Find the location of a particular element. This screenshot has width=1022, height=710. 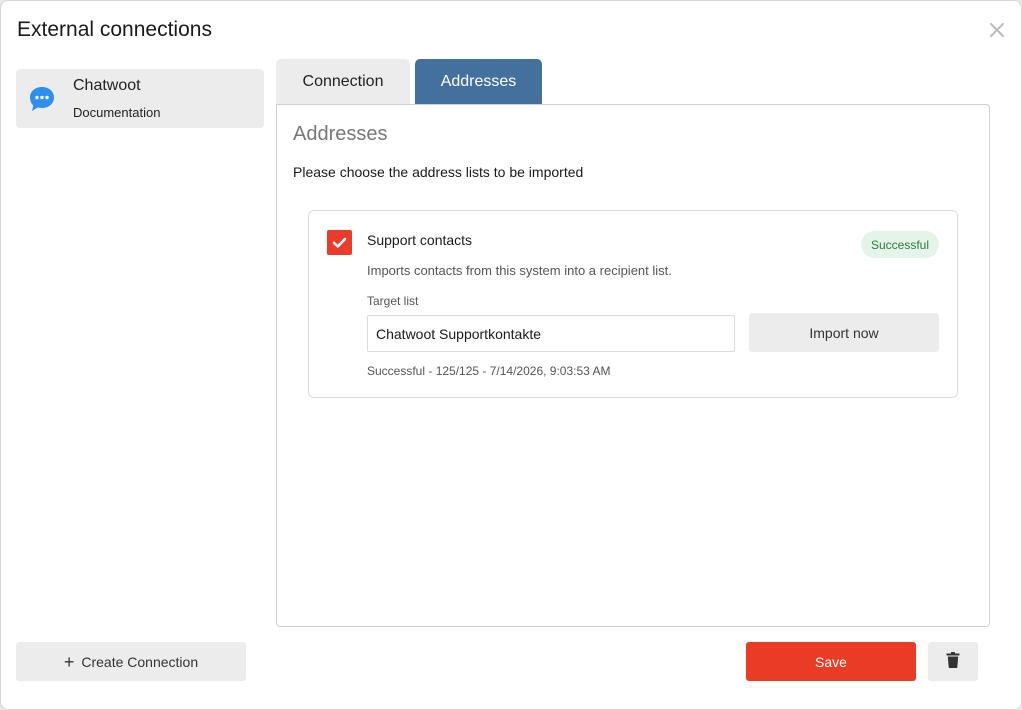

create-connection-label: Create Connection is located at coordinates (140, 661).